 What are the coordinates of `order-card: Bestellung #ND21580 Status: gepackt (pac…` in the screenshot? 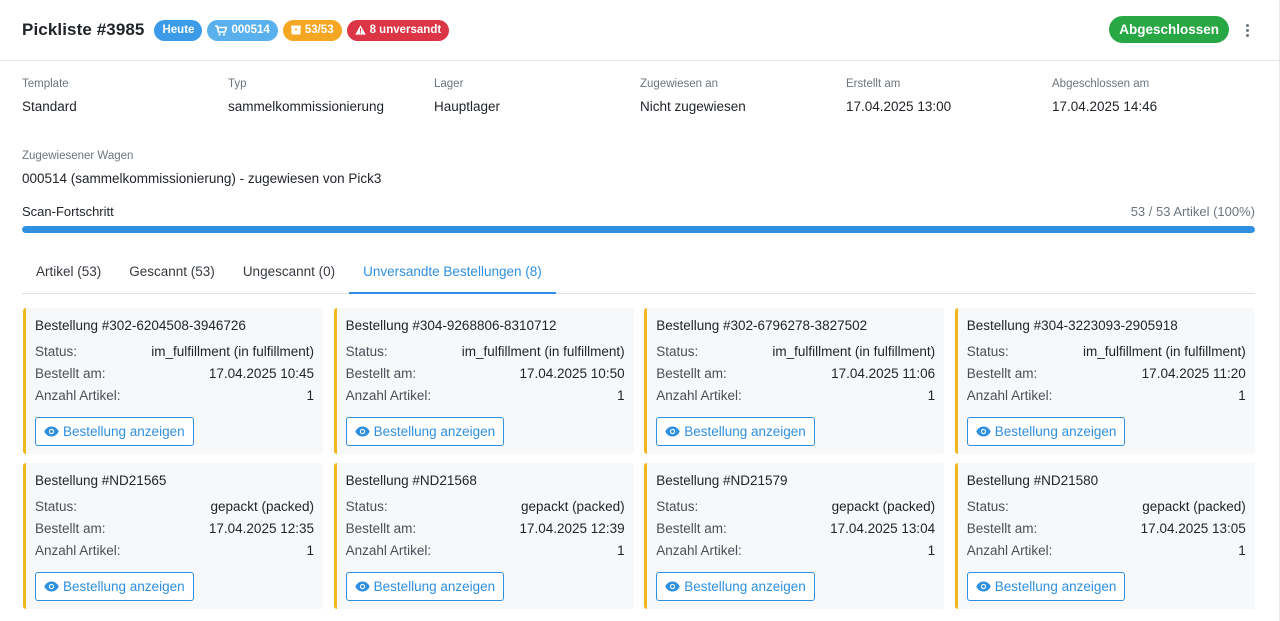 It's located at (1104, 536).